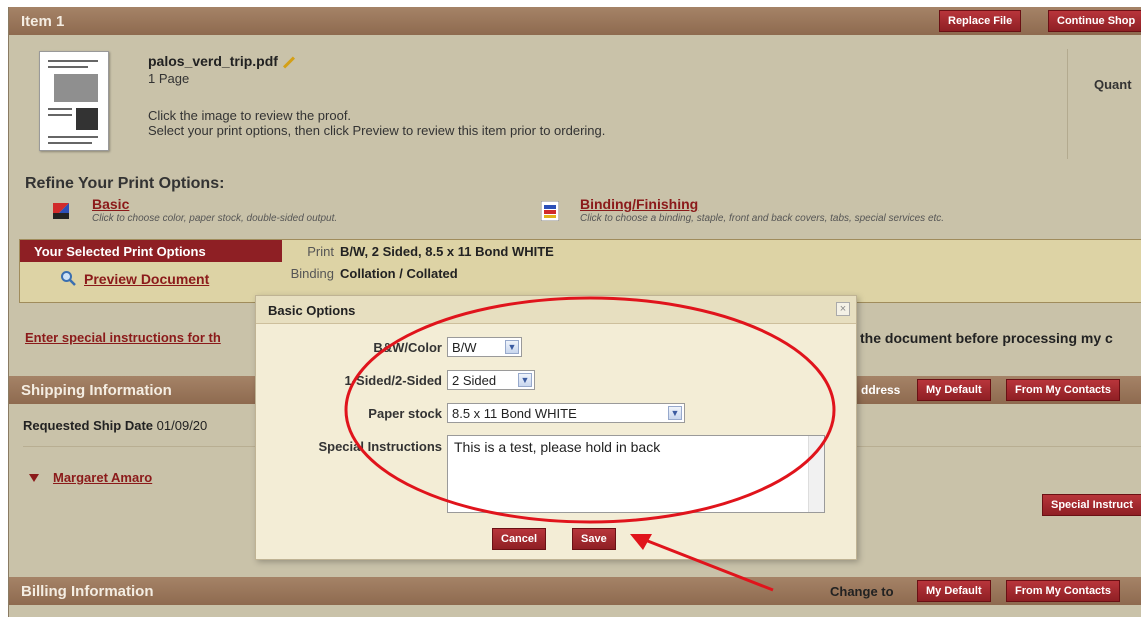 The image size is (1141, 617). Describe the element at coordinates (146, 279) in the screenshot. I see `preview-document-link: Preview Document` at that location.